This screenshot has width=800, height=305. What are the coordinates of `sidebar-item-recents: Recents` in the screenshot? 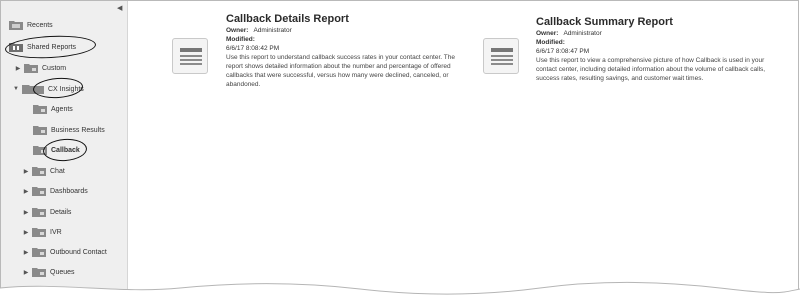 It's located at (31, 25).